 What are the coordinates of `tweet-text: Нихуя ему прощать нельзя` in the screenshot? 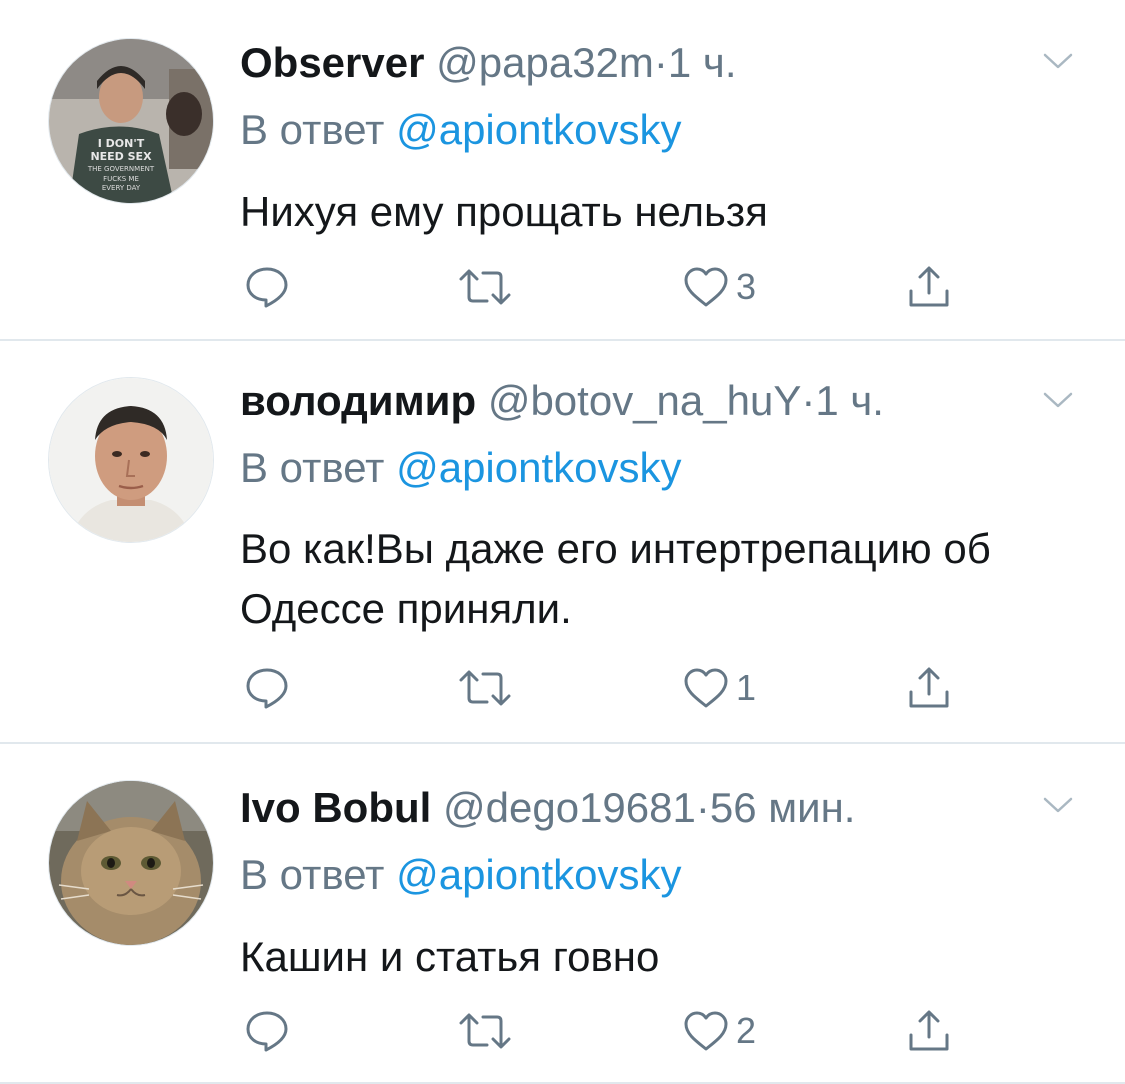 It's located at (504, 211).